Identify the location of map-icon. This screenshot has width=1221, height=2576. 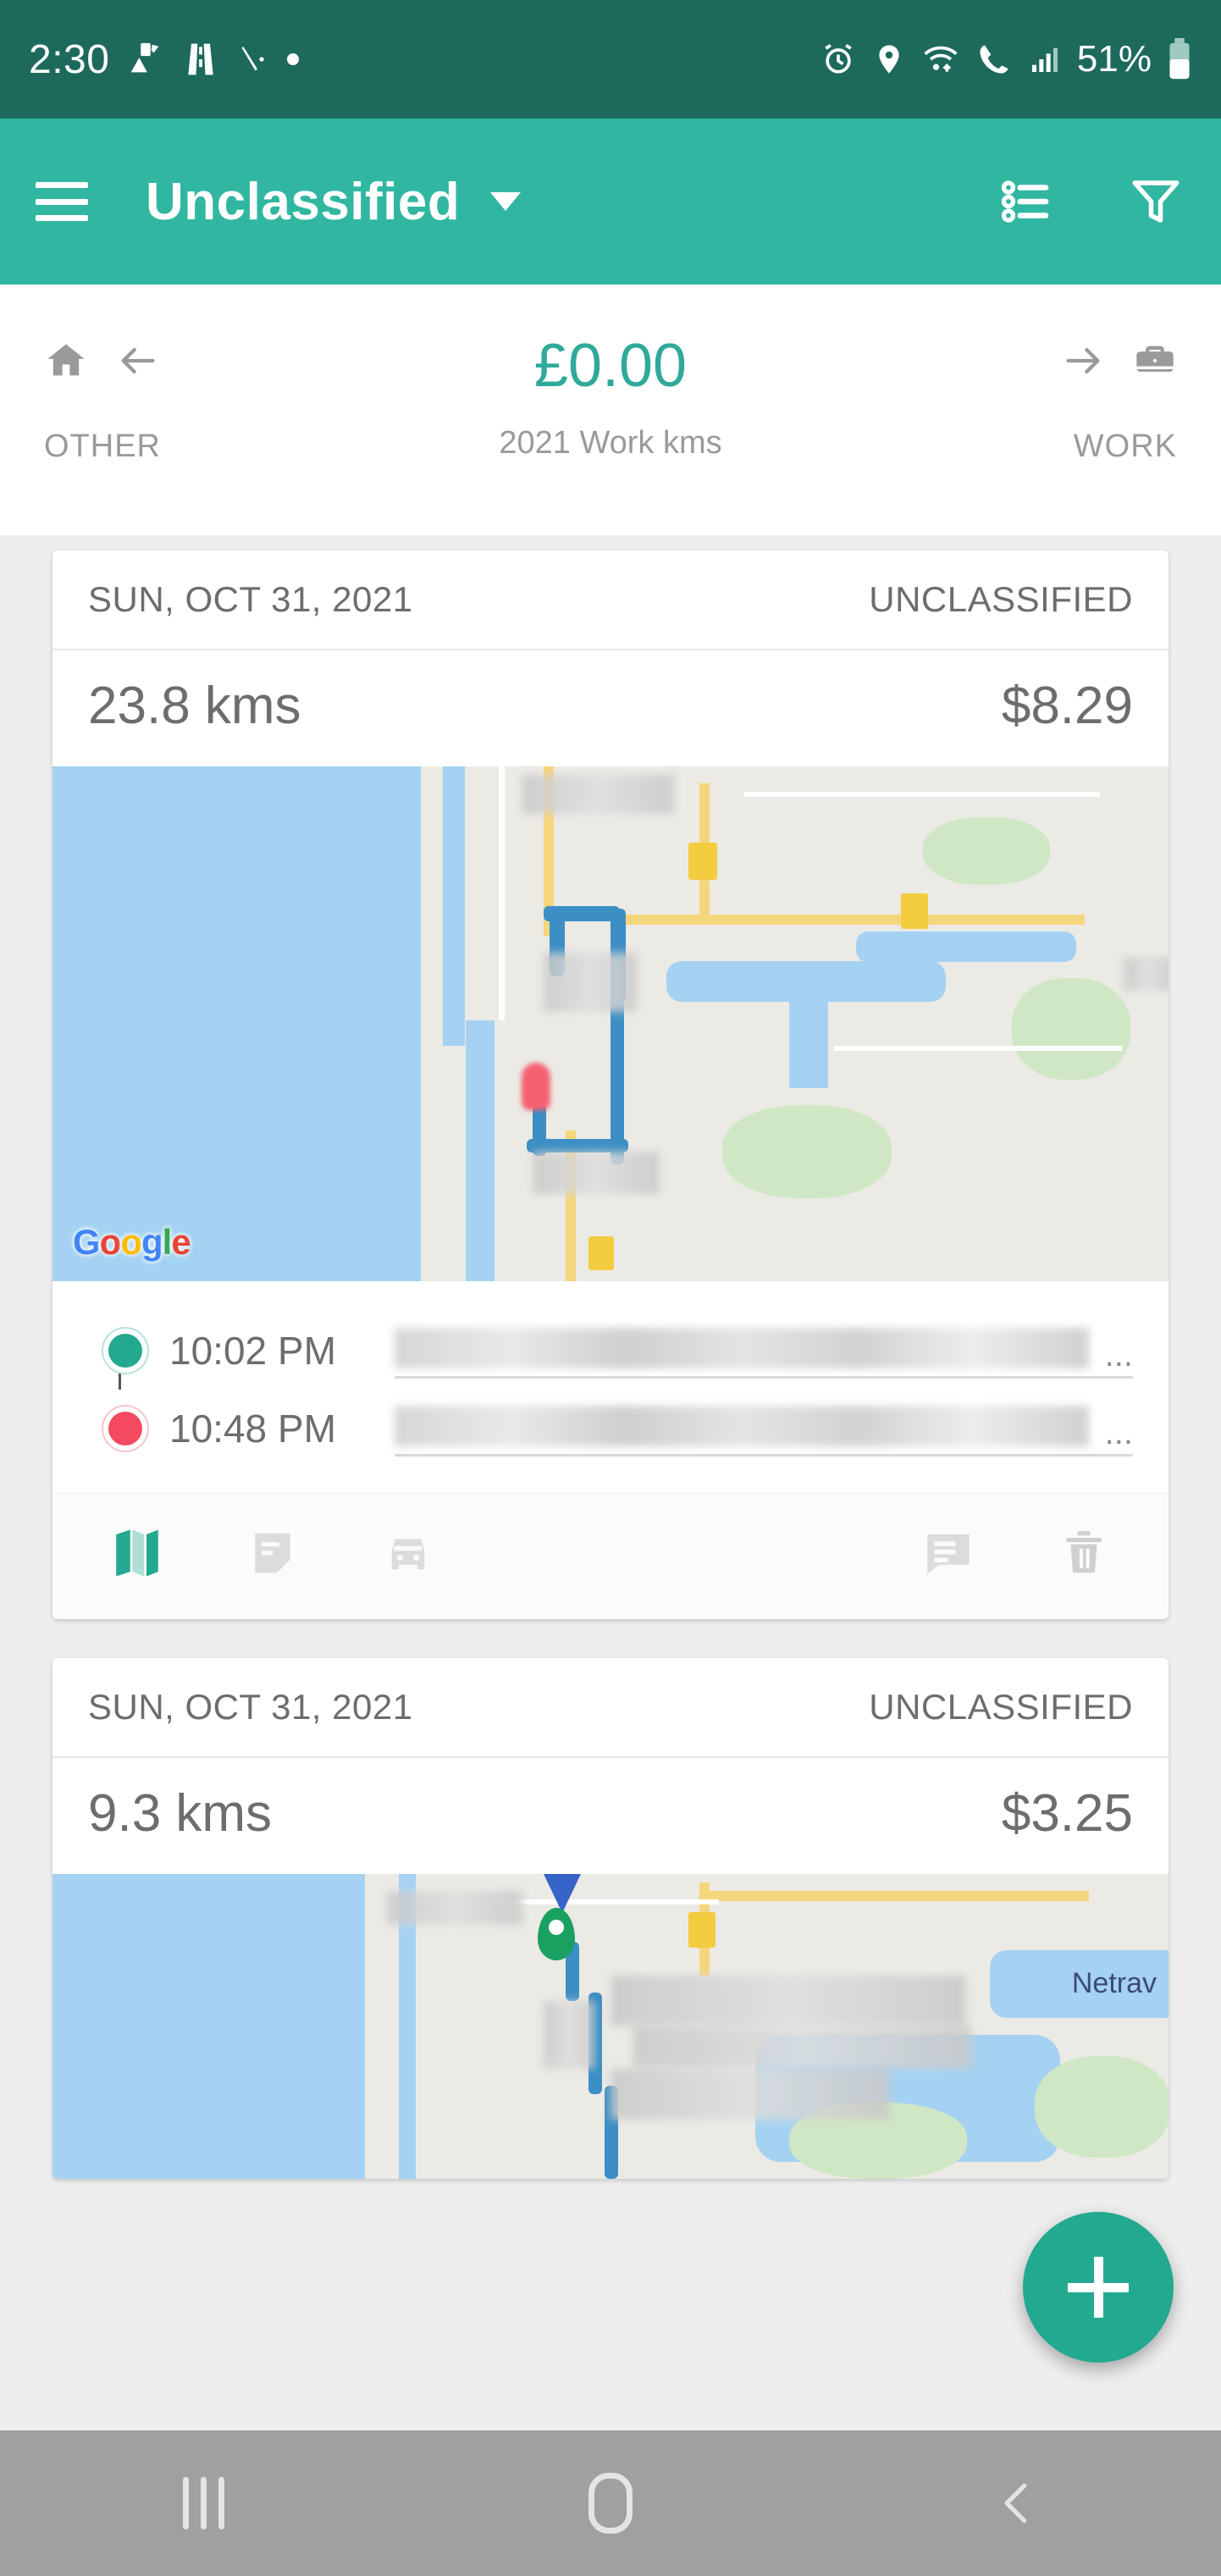
(137, 1553).